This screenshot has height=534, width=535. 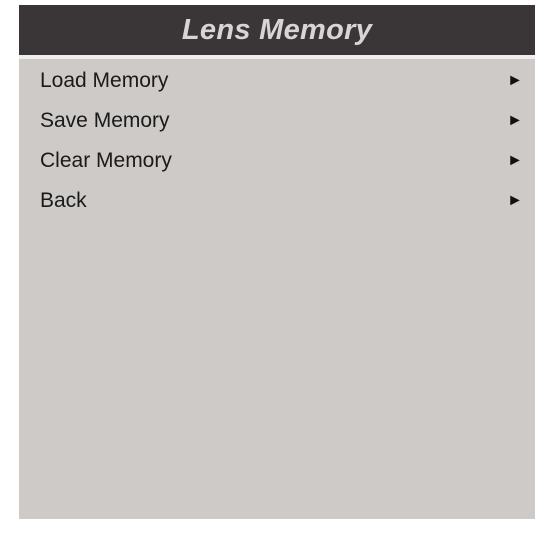 I want to click on menu-item-load-memory: Load Memory ►, so click(x=277, y=81).